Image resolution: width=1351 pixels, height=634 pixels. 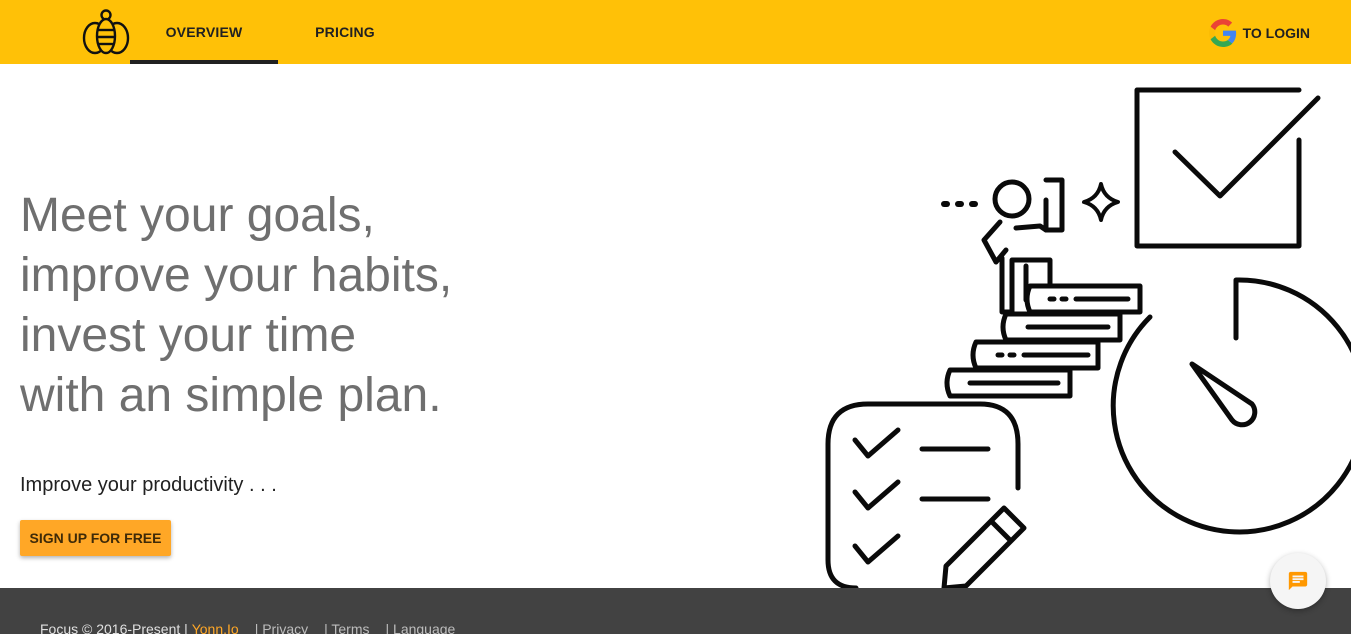 I want to click on chat-button, so click(x=1298, y=581).